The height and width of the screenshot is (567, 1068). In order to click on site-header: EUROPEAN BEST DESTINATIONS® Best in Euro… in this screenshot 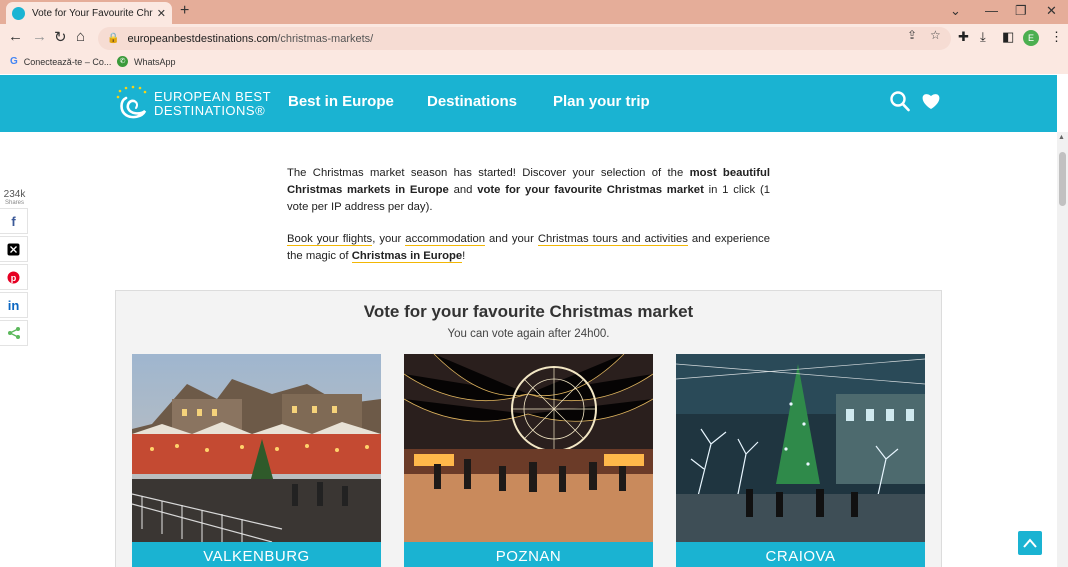, I will do `click(528, 103)`.